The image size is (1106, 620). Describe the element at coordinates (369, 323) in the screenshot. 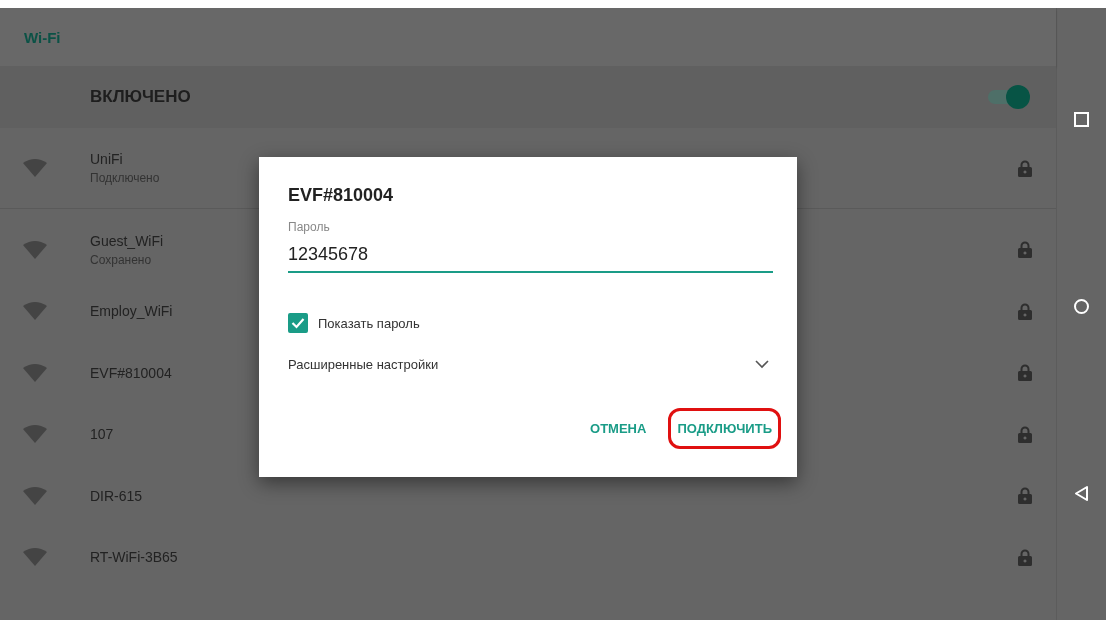

I see `checkbox-label: Показать пароль` at that location.